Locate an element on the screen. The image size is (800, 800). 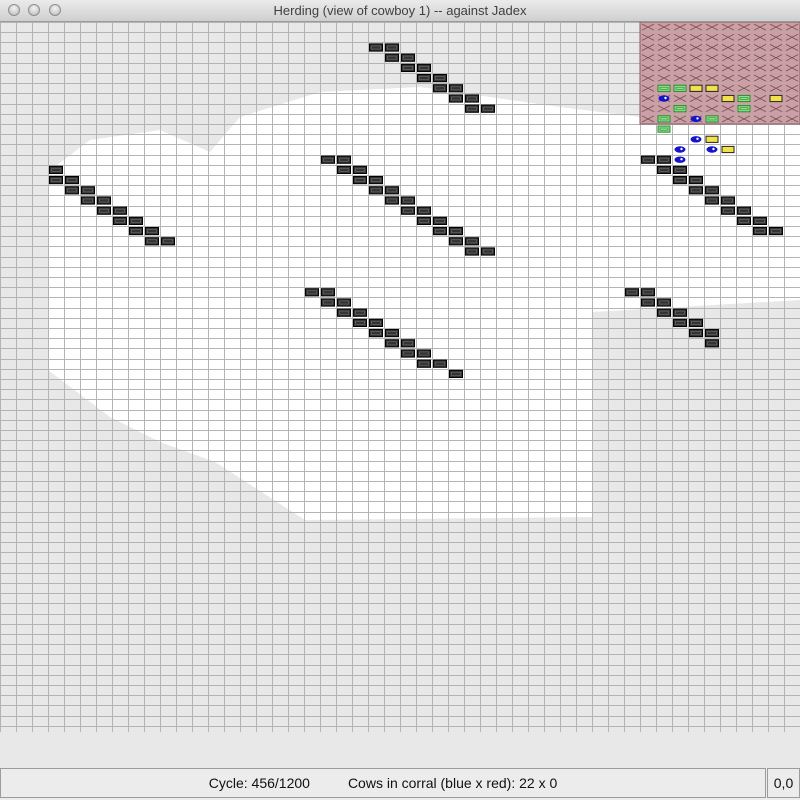
cycle-label: Cycle: is located at coordinates (228, 783).